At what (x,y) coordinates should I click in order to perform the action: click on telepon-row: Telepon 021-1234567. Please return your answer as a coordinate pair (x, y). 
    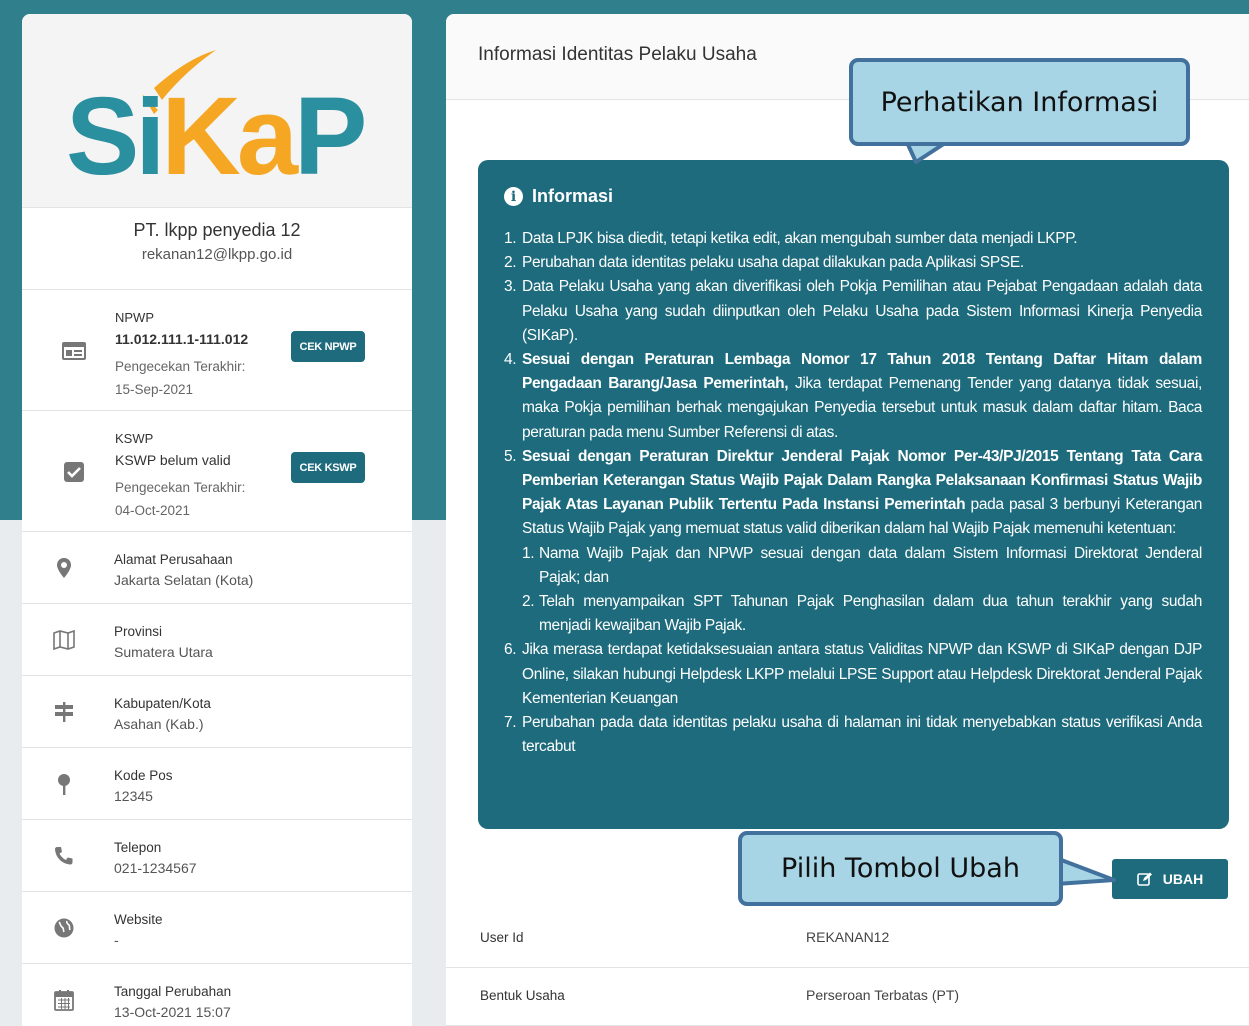
    Looking at the image, I should click on (217, 856).